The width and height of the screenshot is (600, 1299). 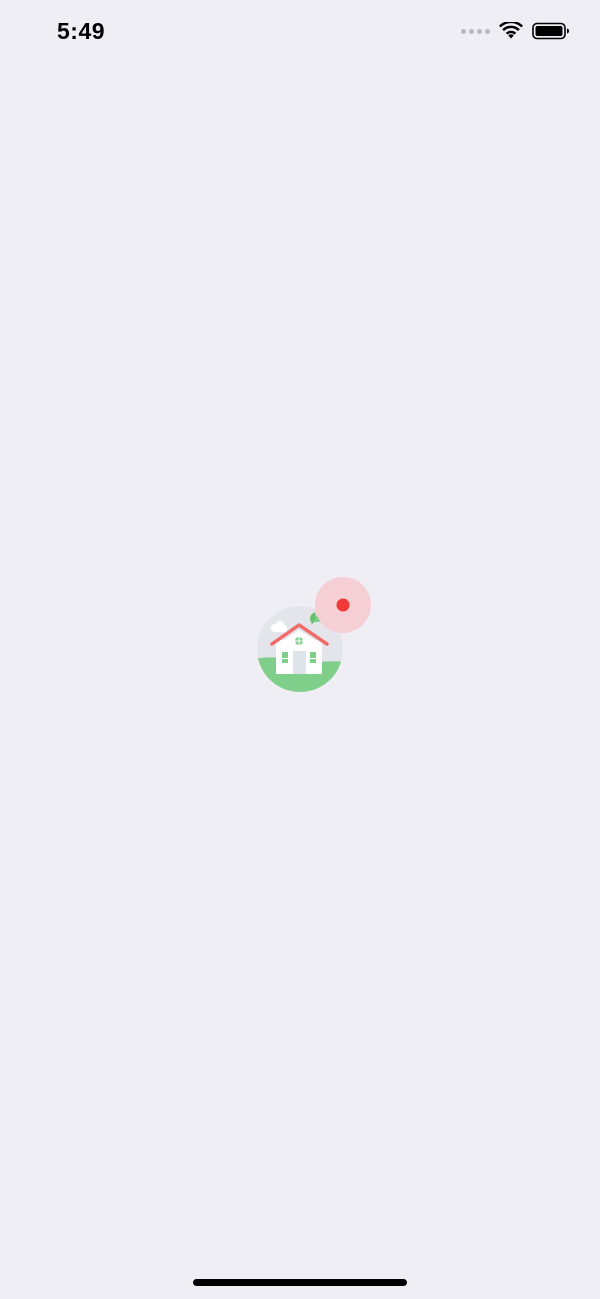 What do you see at coordinates (511, 31) in the screenshot?
I see `wifi-icon` at bounding box center [511, 31].